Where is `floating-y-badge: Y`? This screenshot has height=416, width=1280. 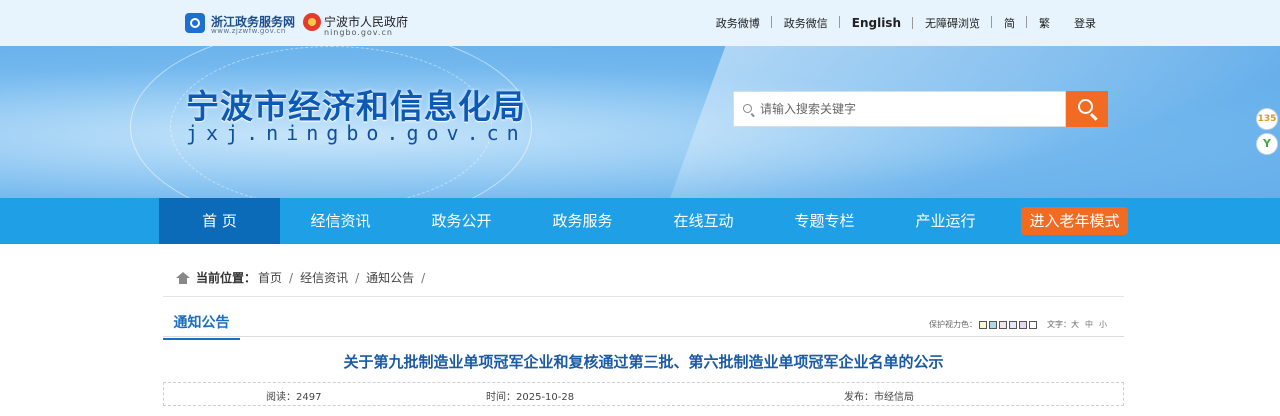
floating-y-badge: Y is located at coordinates (1267, 144).